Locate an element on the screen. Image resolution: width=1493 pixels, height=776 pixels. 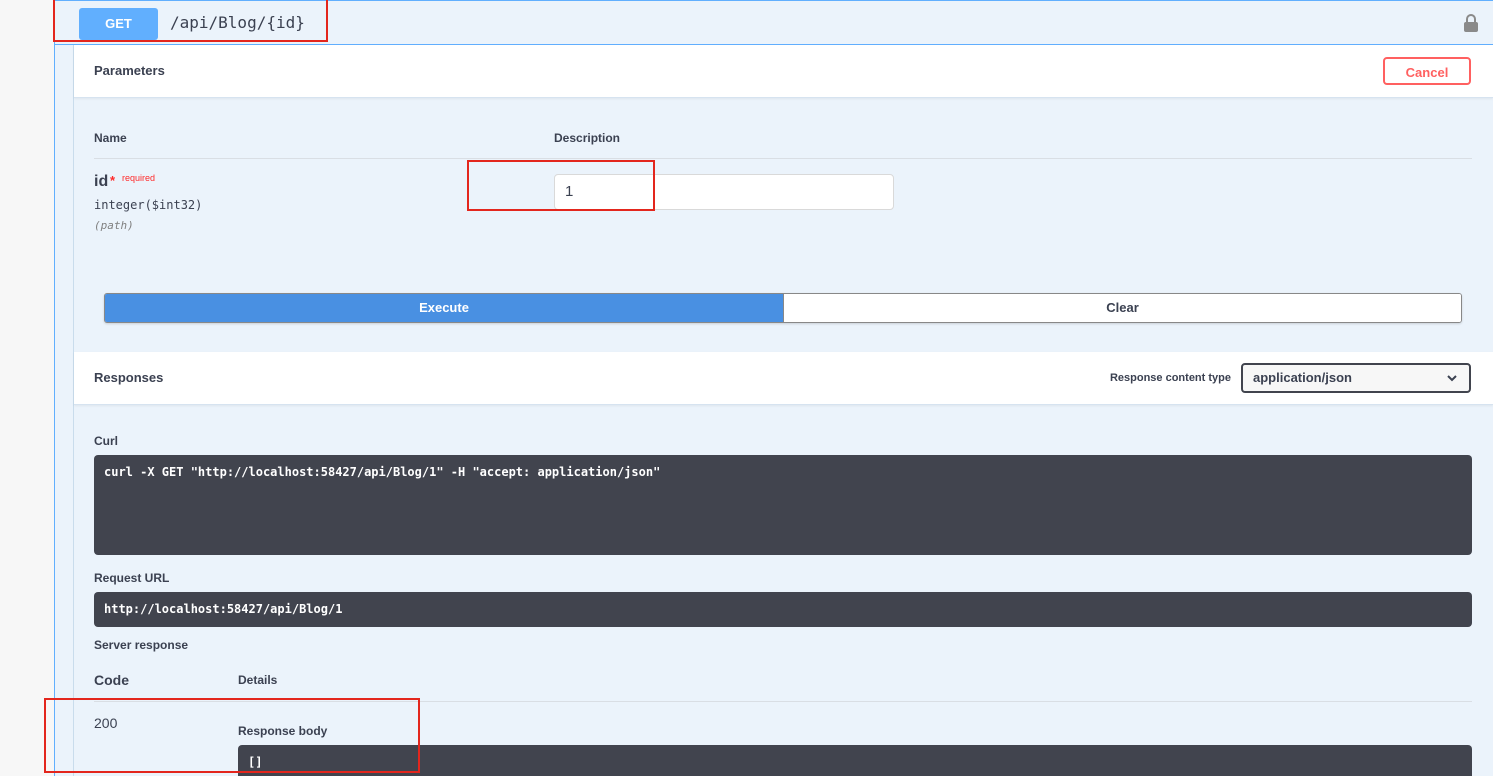
responses-title: Responses is located at coordinates (129, 377).